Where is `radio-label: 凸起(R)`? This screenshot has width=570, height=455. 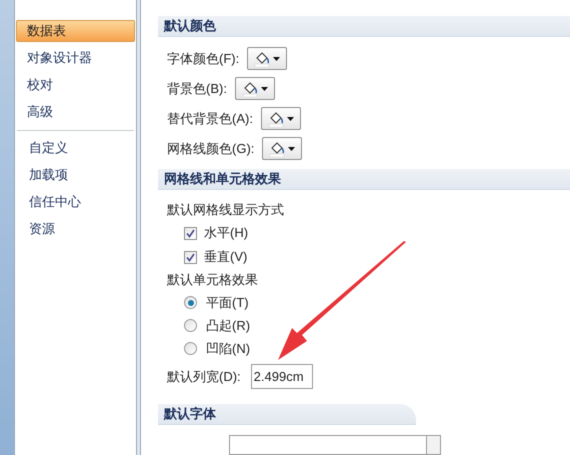 radio-label: 凸起(R) is located at coordinates (228, 325).